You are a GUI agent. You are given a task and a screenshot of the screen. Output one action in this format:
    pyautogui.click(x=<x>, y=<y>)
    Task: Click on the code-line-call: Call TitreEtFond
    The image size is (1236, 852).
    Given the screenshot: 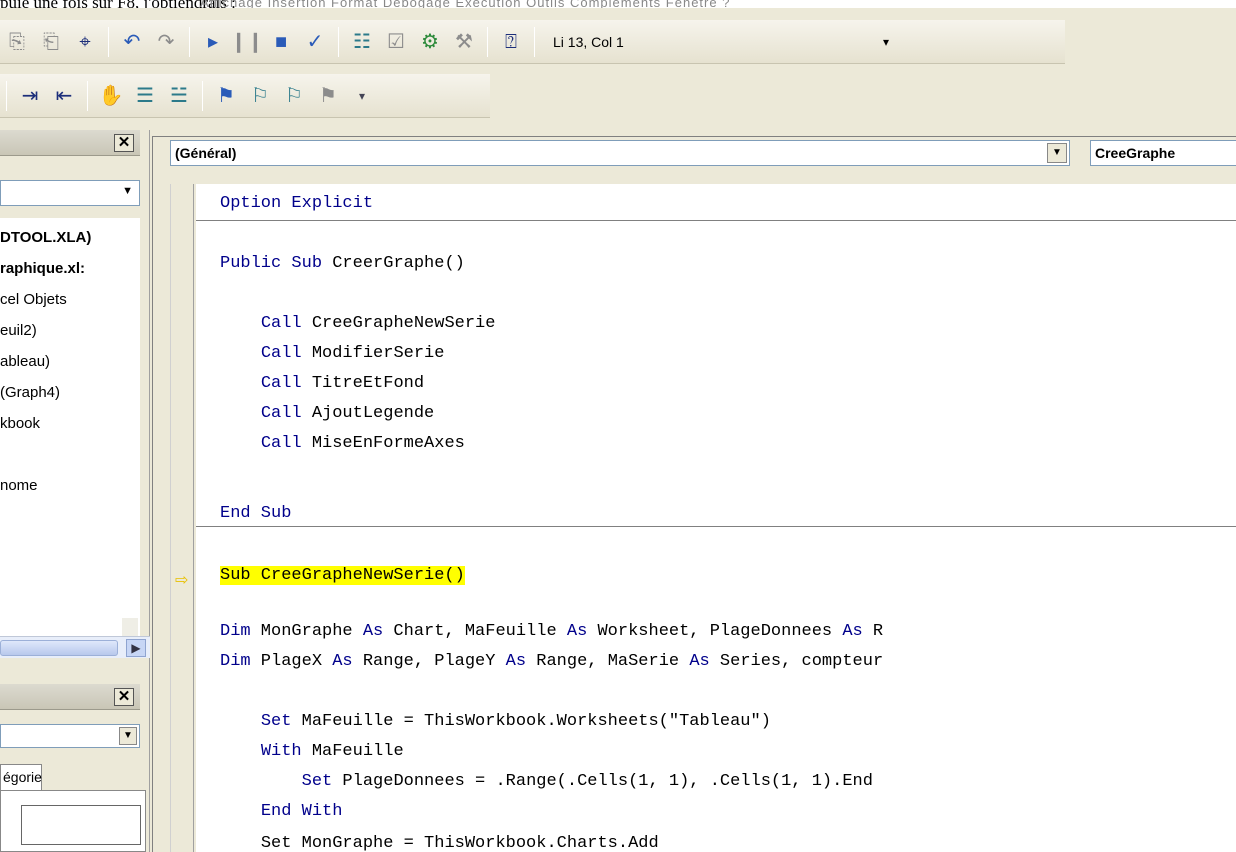 What is the action you would take?
    pyautogui.click(x=322, y=384)
    